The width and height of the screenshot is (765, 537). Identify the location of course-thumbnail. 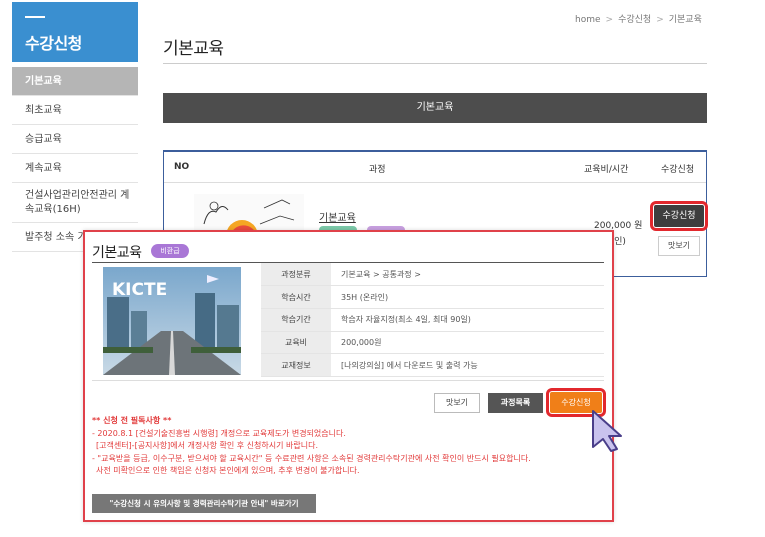
(249, 214).